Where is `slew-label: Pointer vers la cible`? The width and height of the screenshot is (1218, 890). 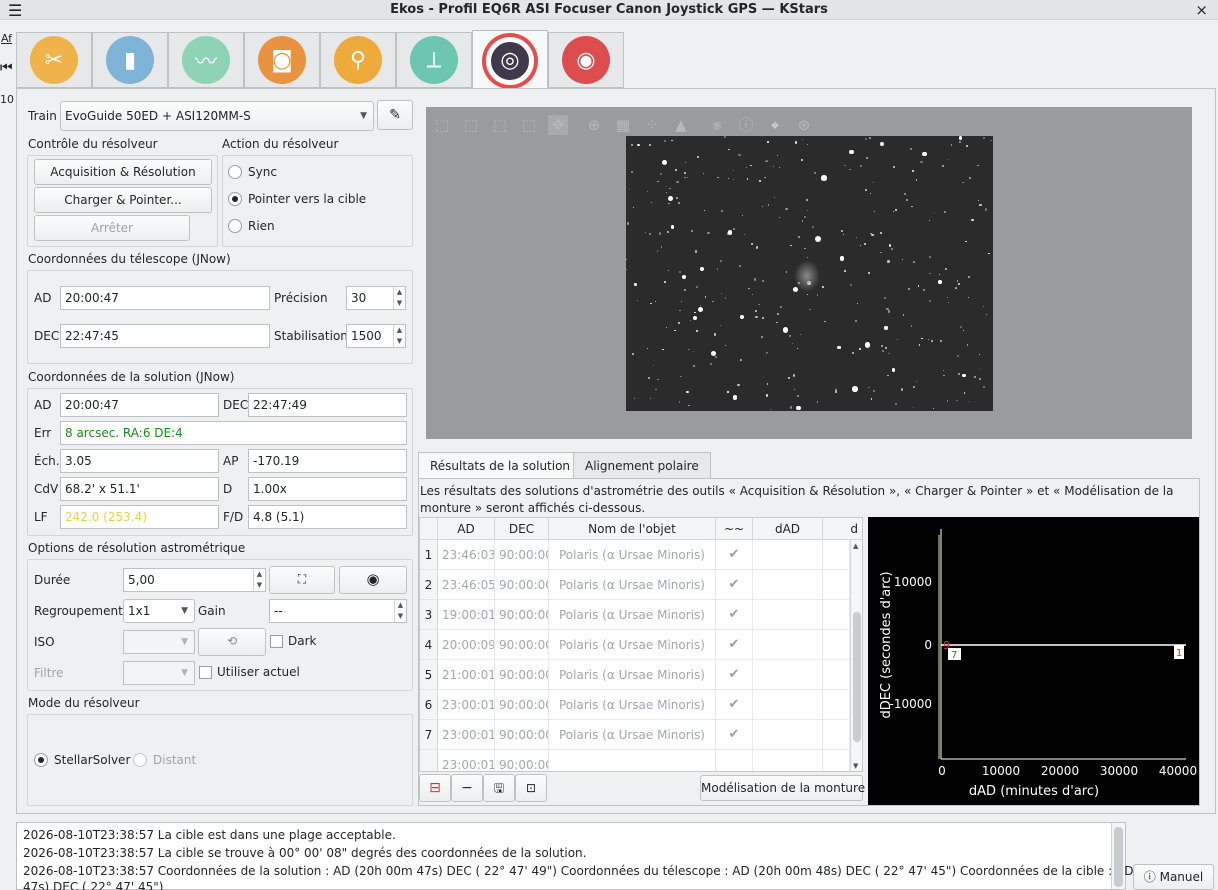
slew-label: Pointer vers la cible is located at coordinates (307, 199).